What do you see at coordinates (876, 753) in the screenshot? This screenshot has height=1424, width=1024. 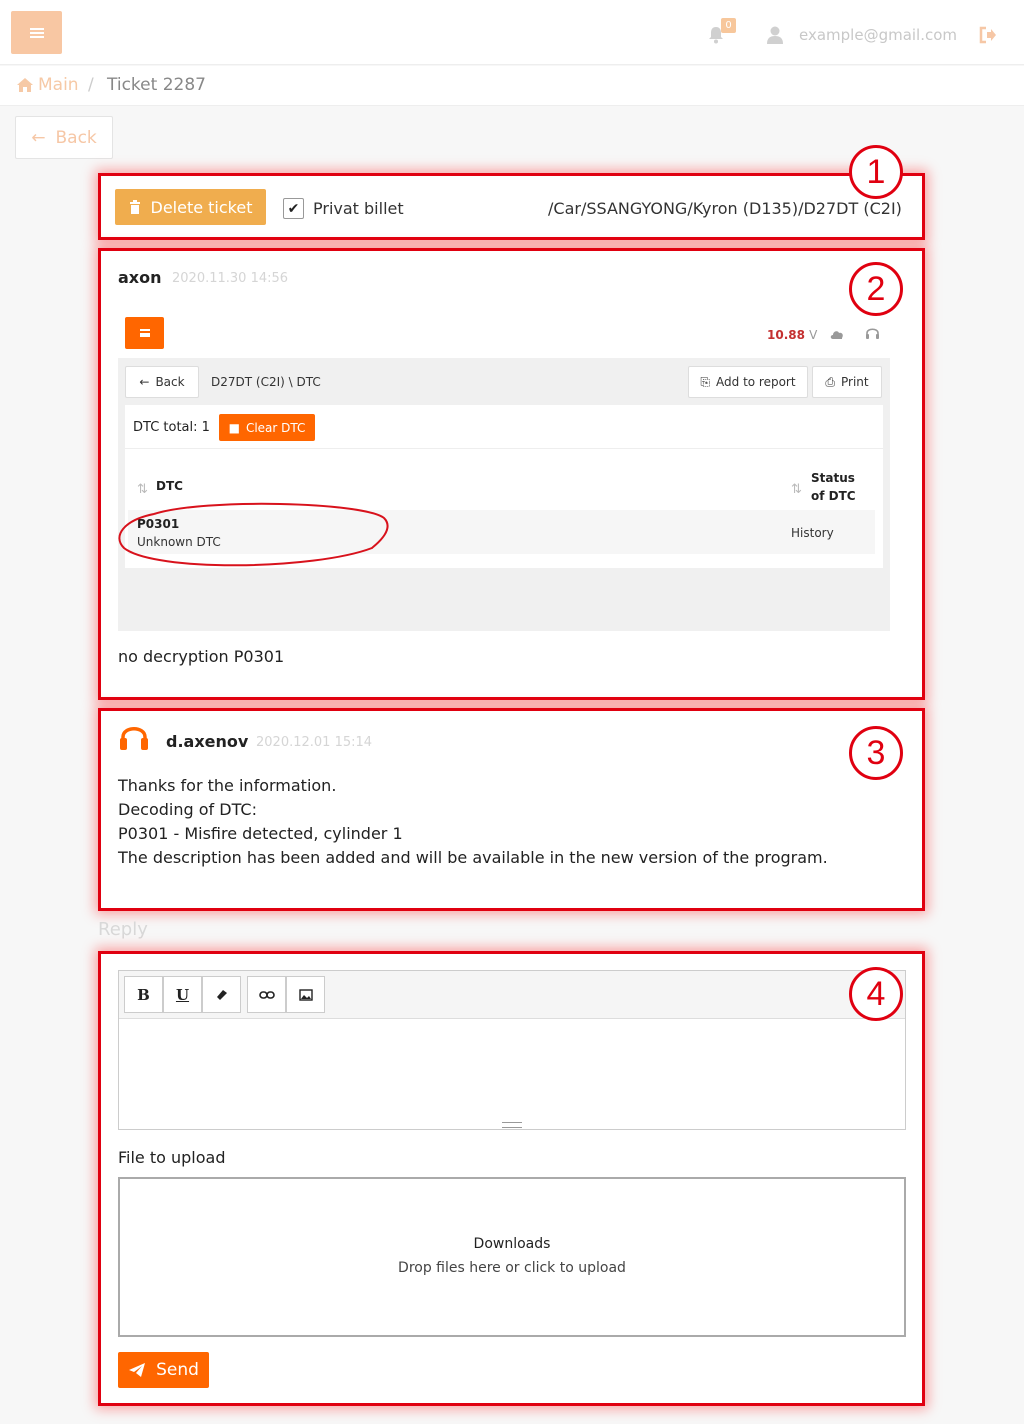 I see `annotation-number: 3` at bounding box center [876, 753].